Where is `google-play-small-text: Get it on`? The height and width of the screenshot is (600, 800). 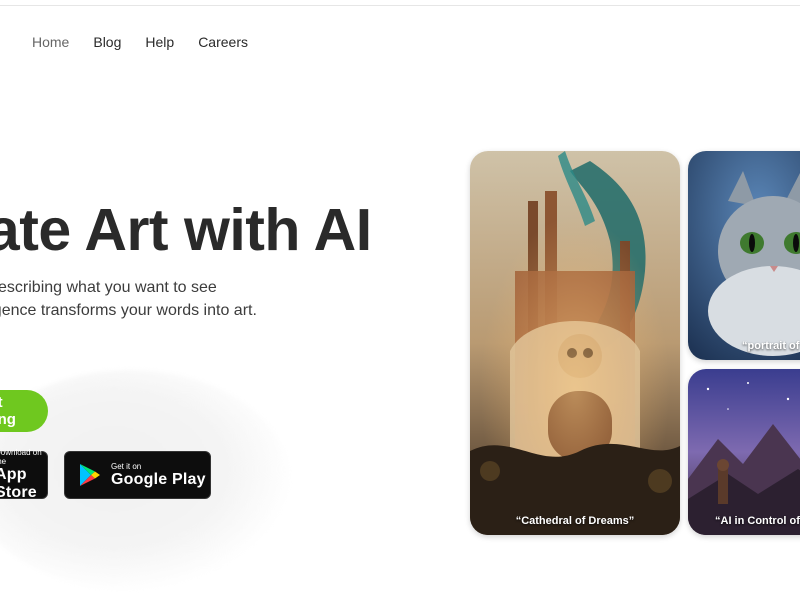
google-play-small-text: Get it on is located at coordinates (126, 466).